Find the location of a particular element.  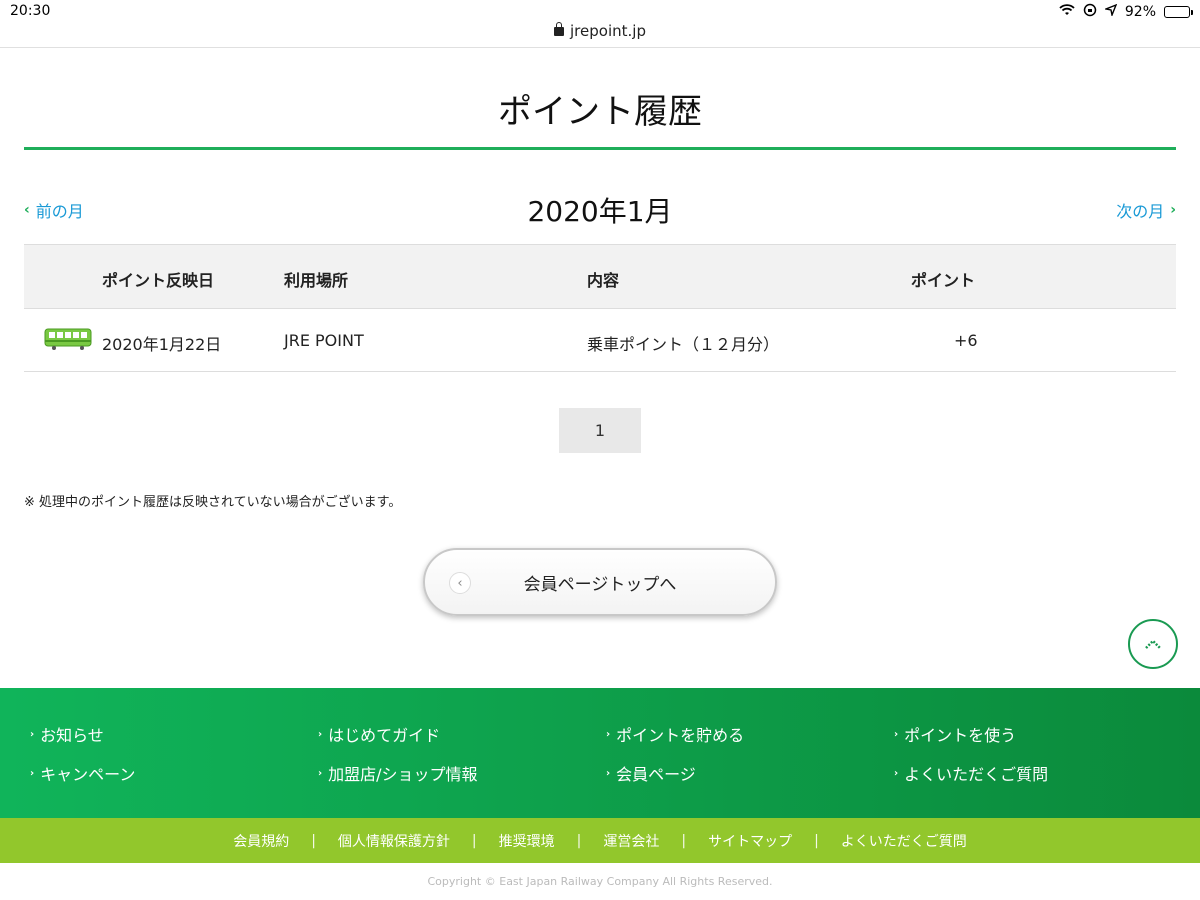

next-month-link: 次の月 › is located at coordinates (1146, 210).